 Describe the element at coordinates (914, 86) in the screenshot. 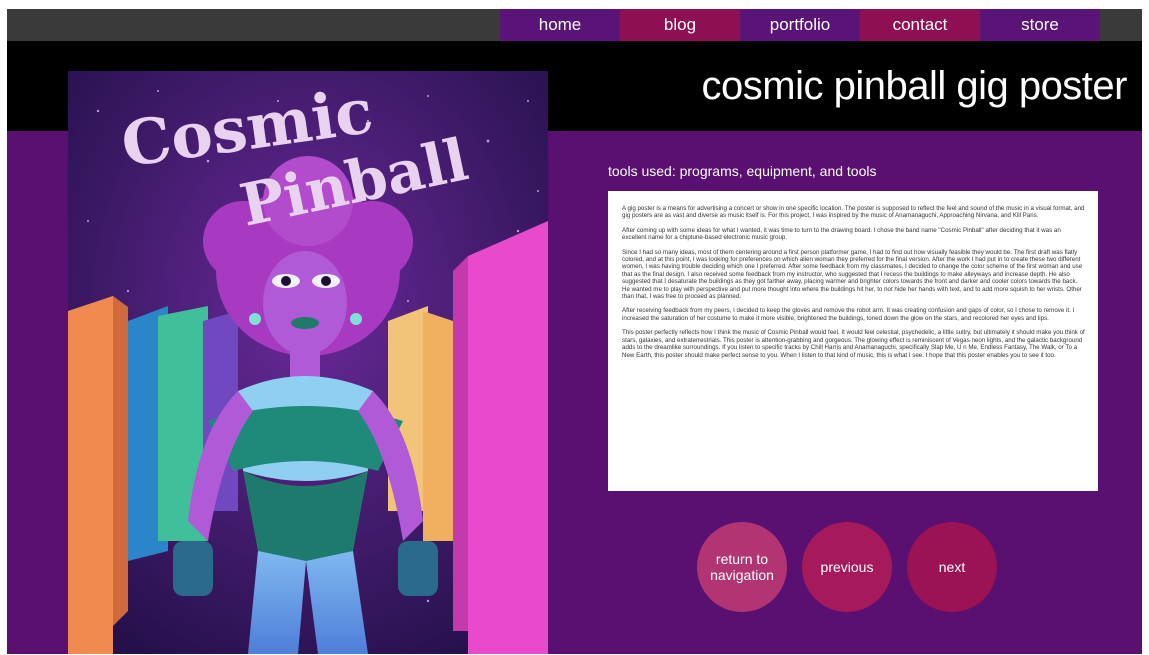

I see `page-title: cosmic pinball gig poster` at that location.